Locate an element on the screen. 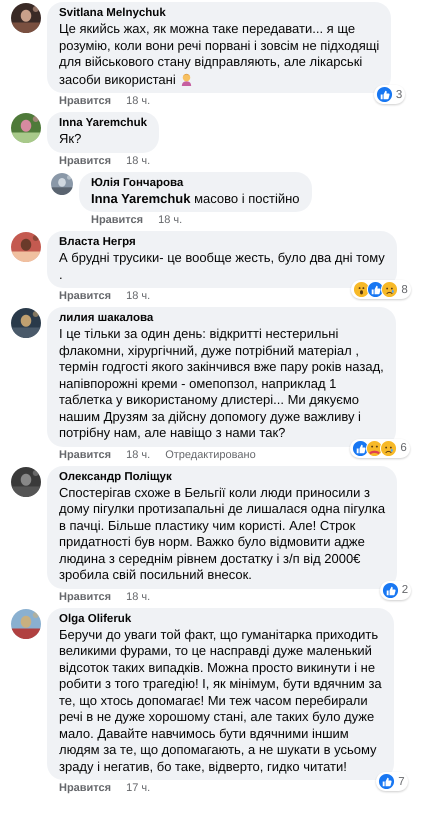  reaction-badge: 8 is located at coordinates (381, 289).